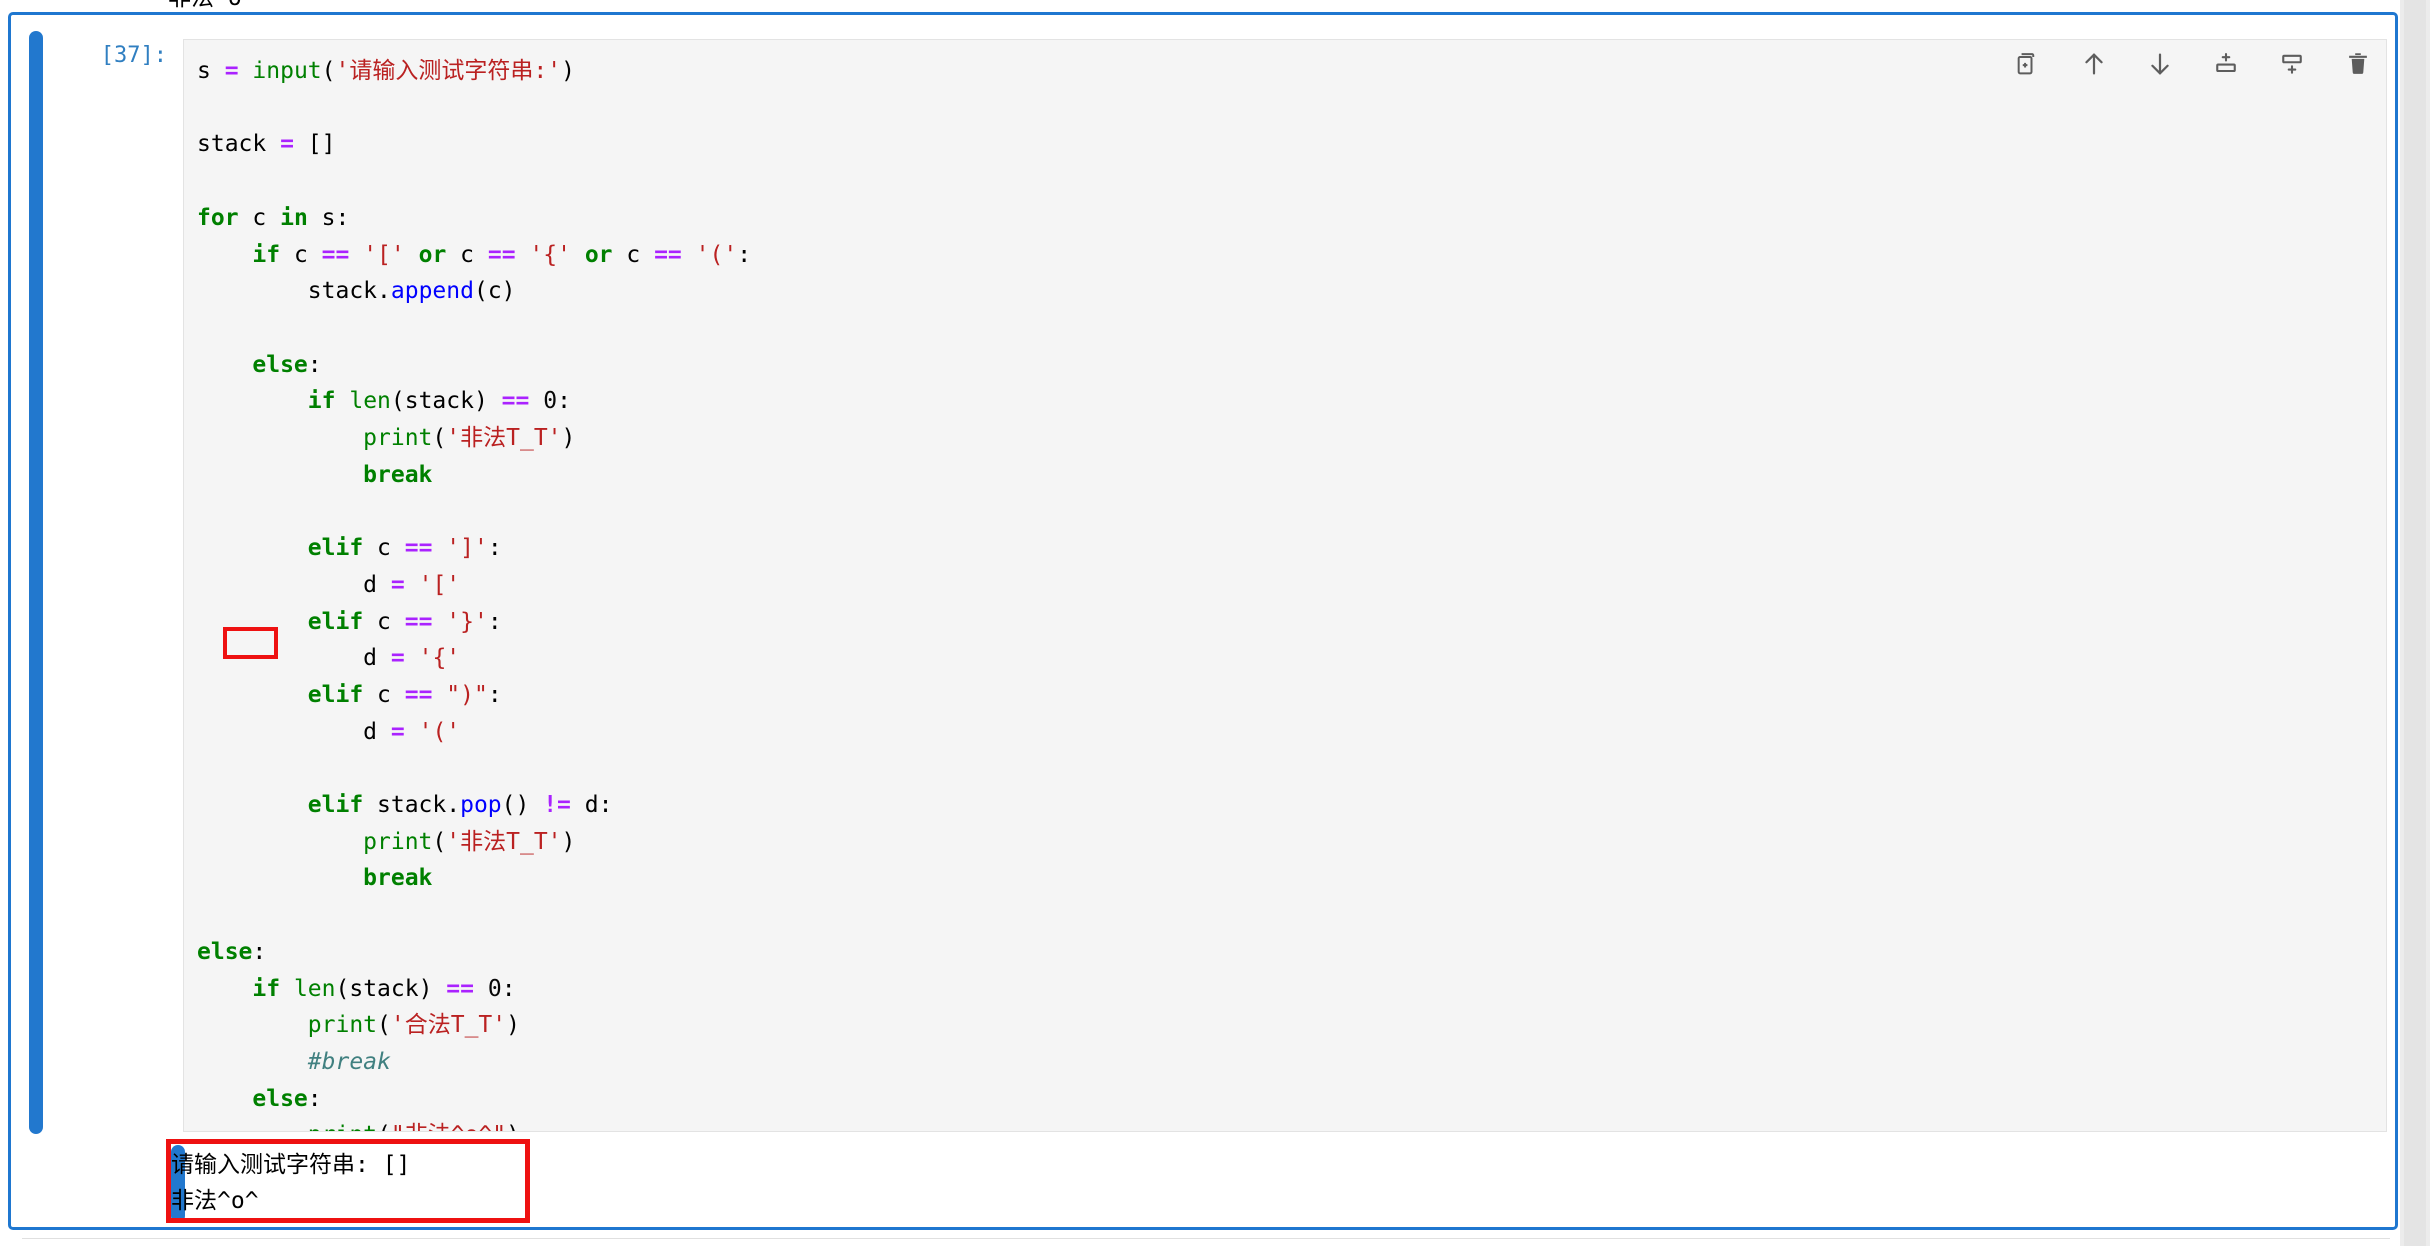  I want to click on trash-icon, so click(2358, 64).